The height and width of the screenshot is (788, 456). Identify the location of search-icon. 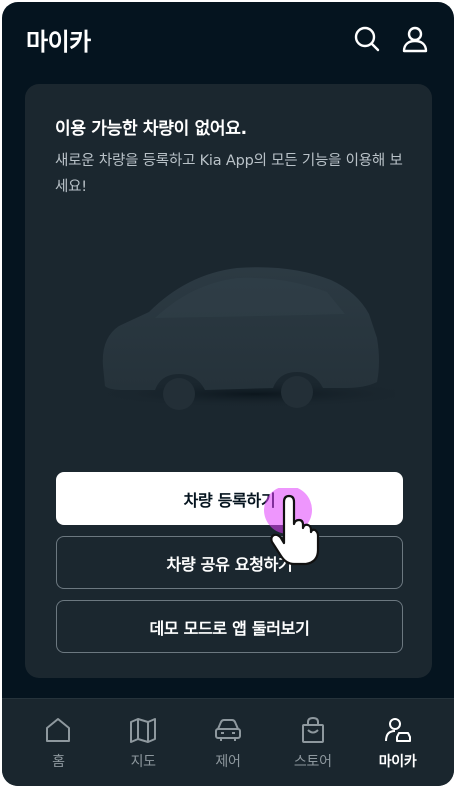
(367, 39).